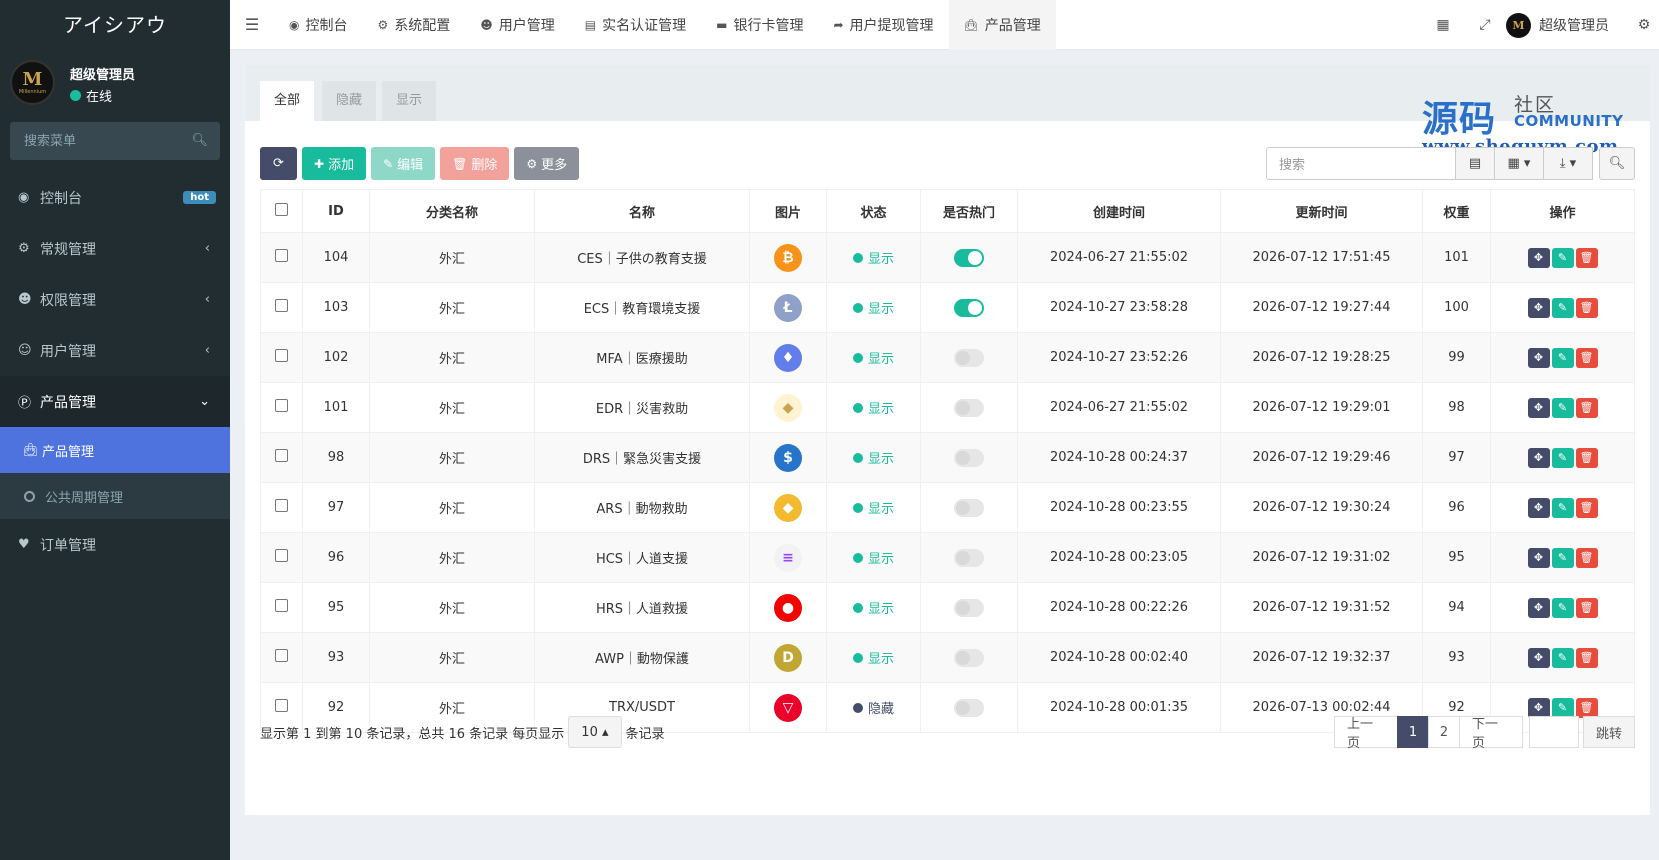 Image resolution: width=1659 pixels, height=860 pixels. Describe the element at coordinates (788, 607) in the screenshot. I see `shiba-icon: ●` at that location.